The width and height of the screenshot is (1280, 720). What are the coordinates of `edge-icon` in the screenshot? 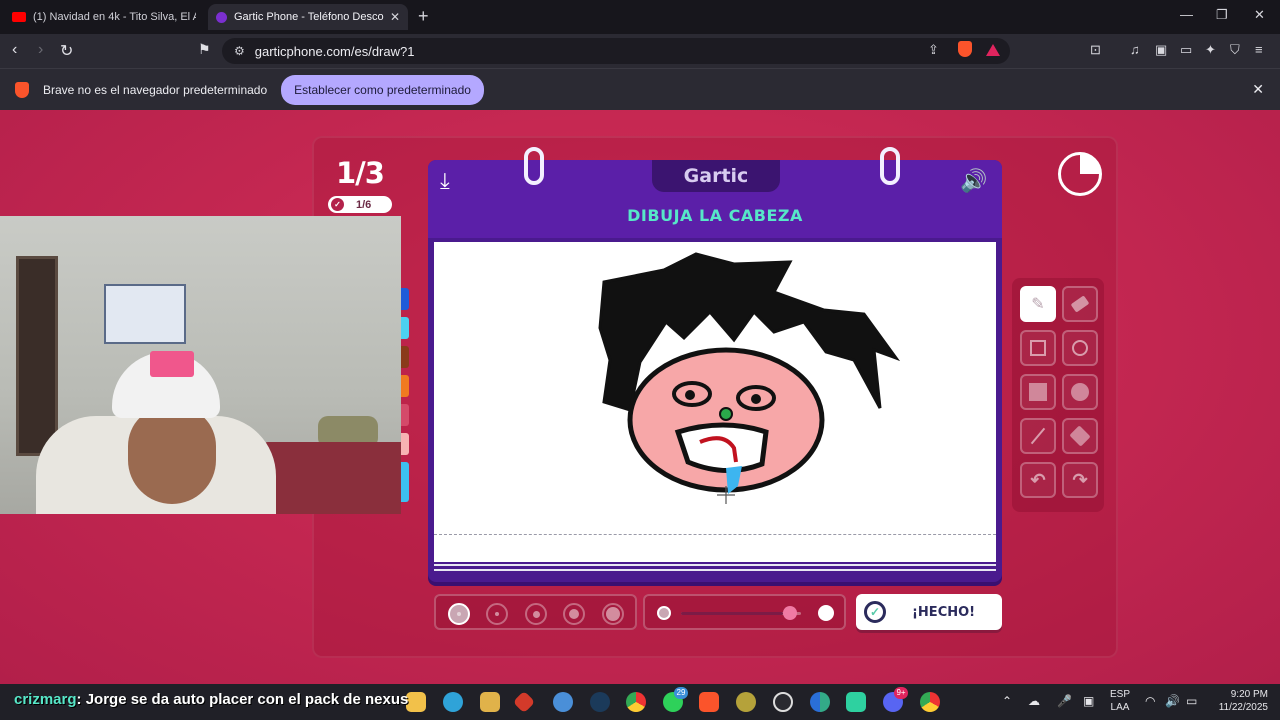 It's located at (453, 702).